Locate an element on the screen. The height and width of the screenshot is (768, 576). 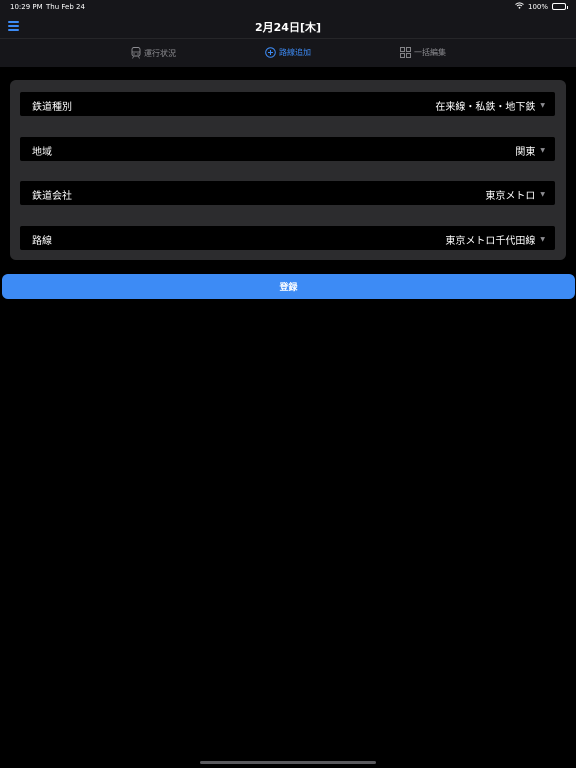
railway-type-select: 鉄道種別 在来線・私鉄・地下鉄 ▼ is located at coordinates (287, 104).